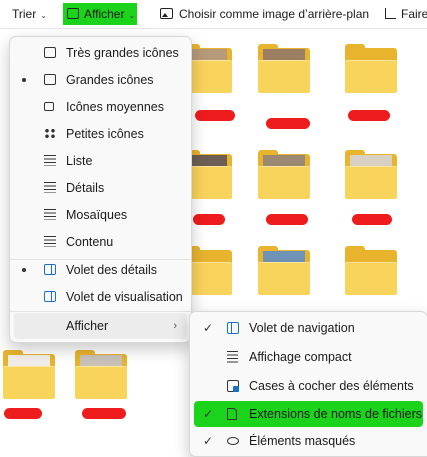 The height and width of the screenshot is (457, 427). I want to click on menu-separator, so click(100, 311).